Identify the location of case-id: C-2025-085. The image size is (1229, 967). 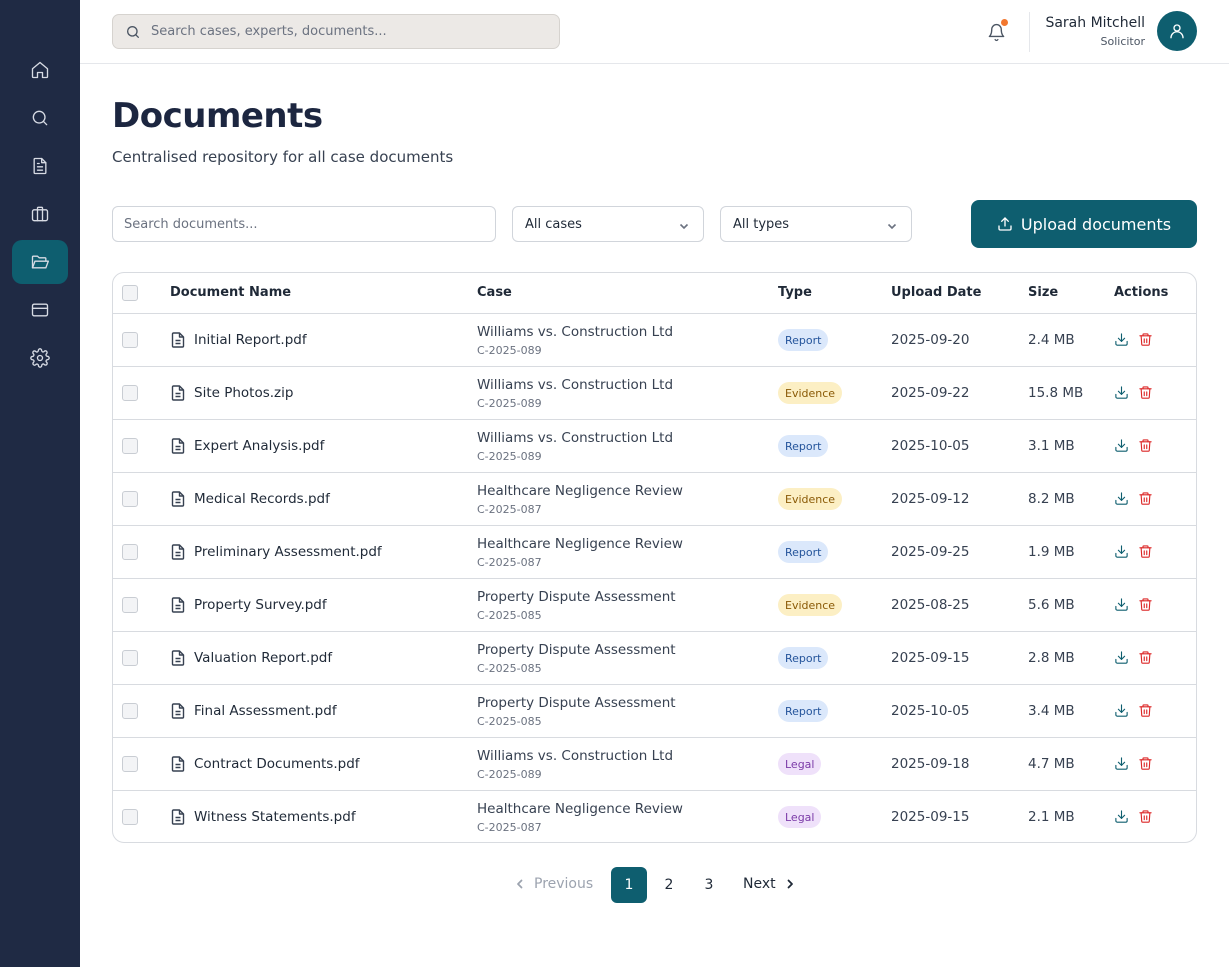
(509, 721).